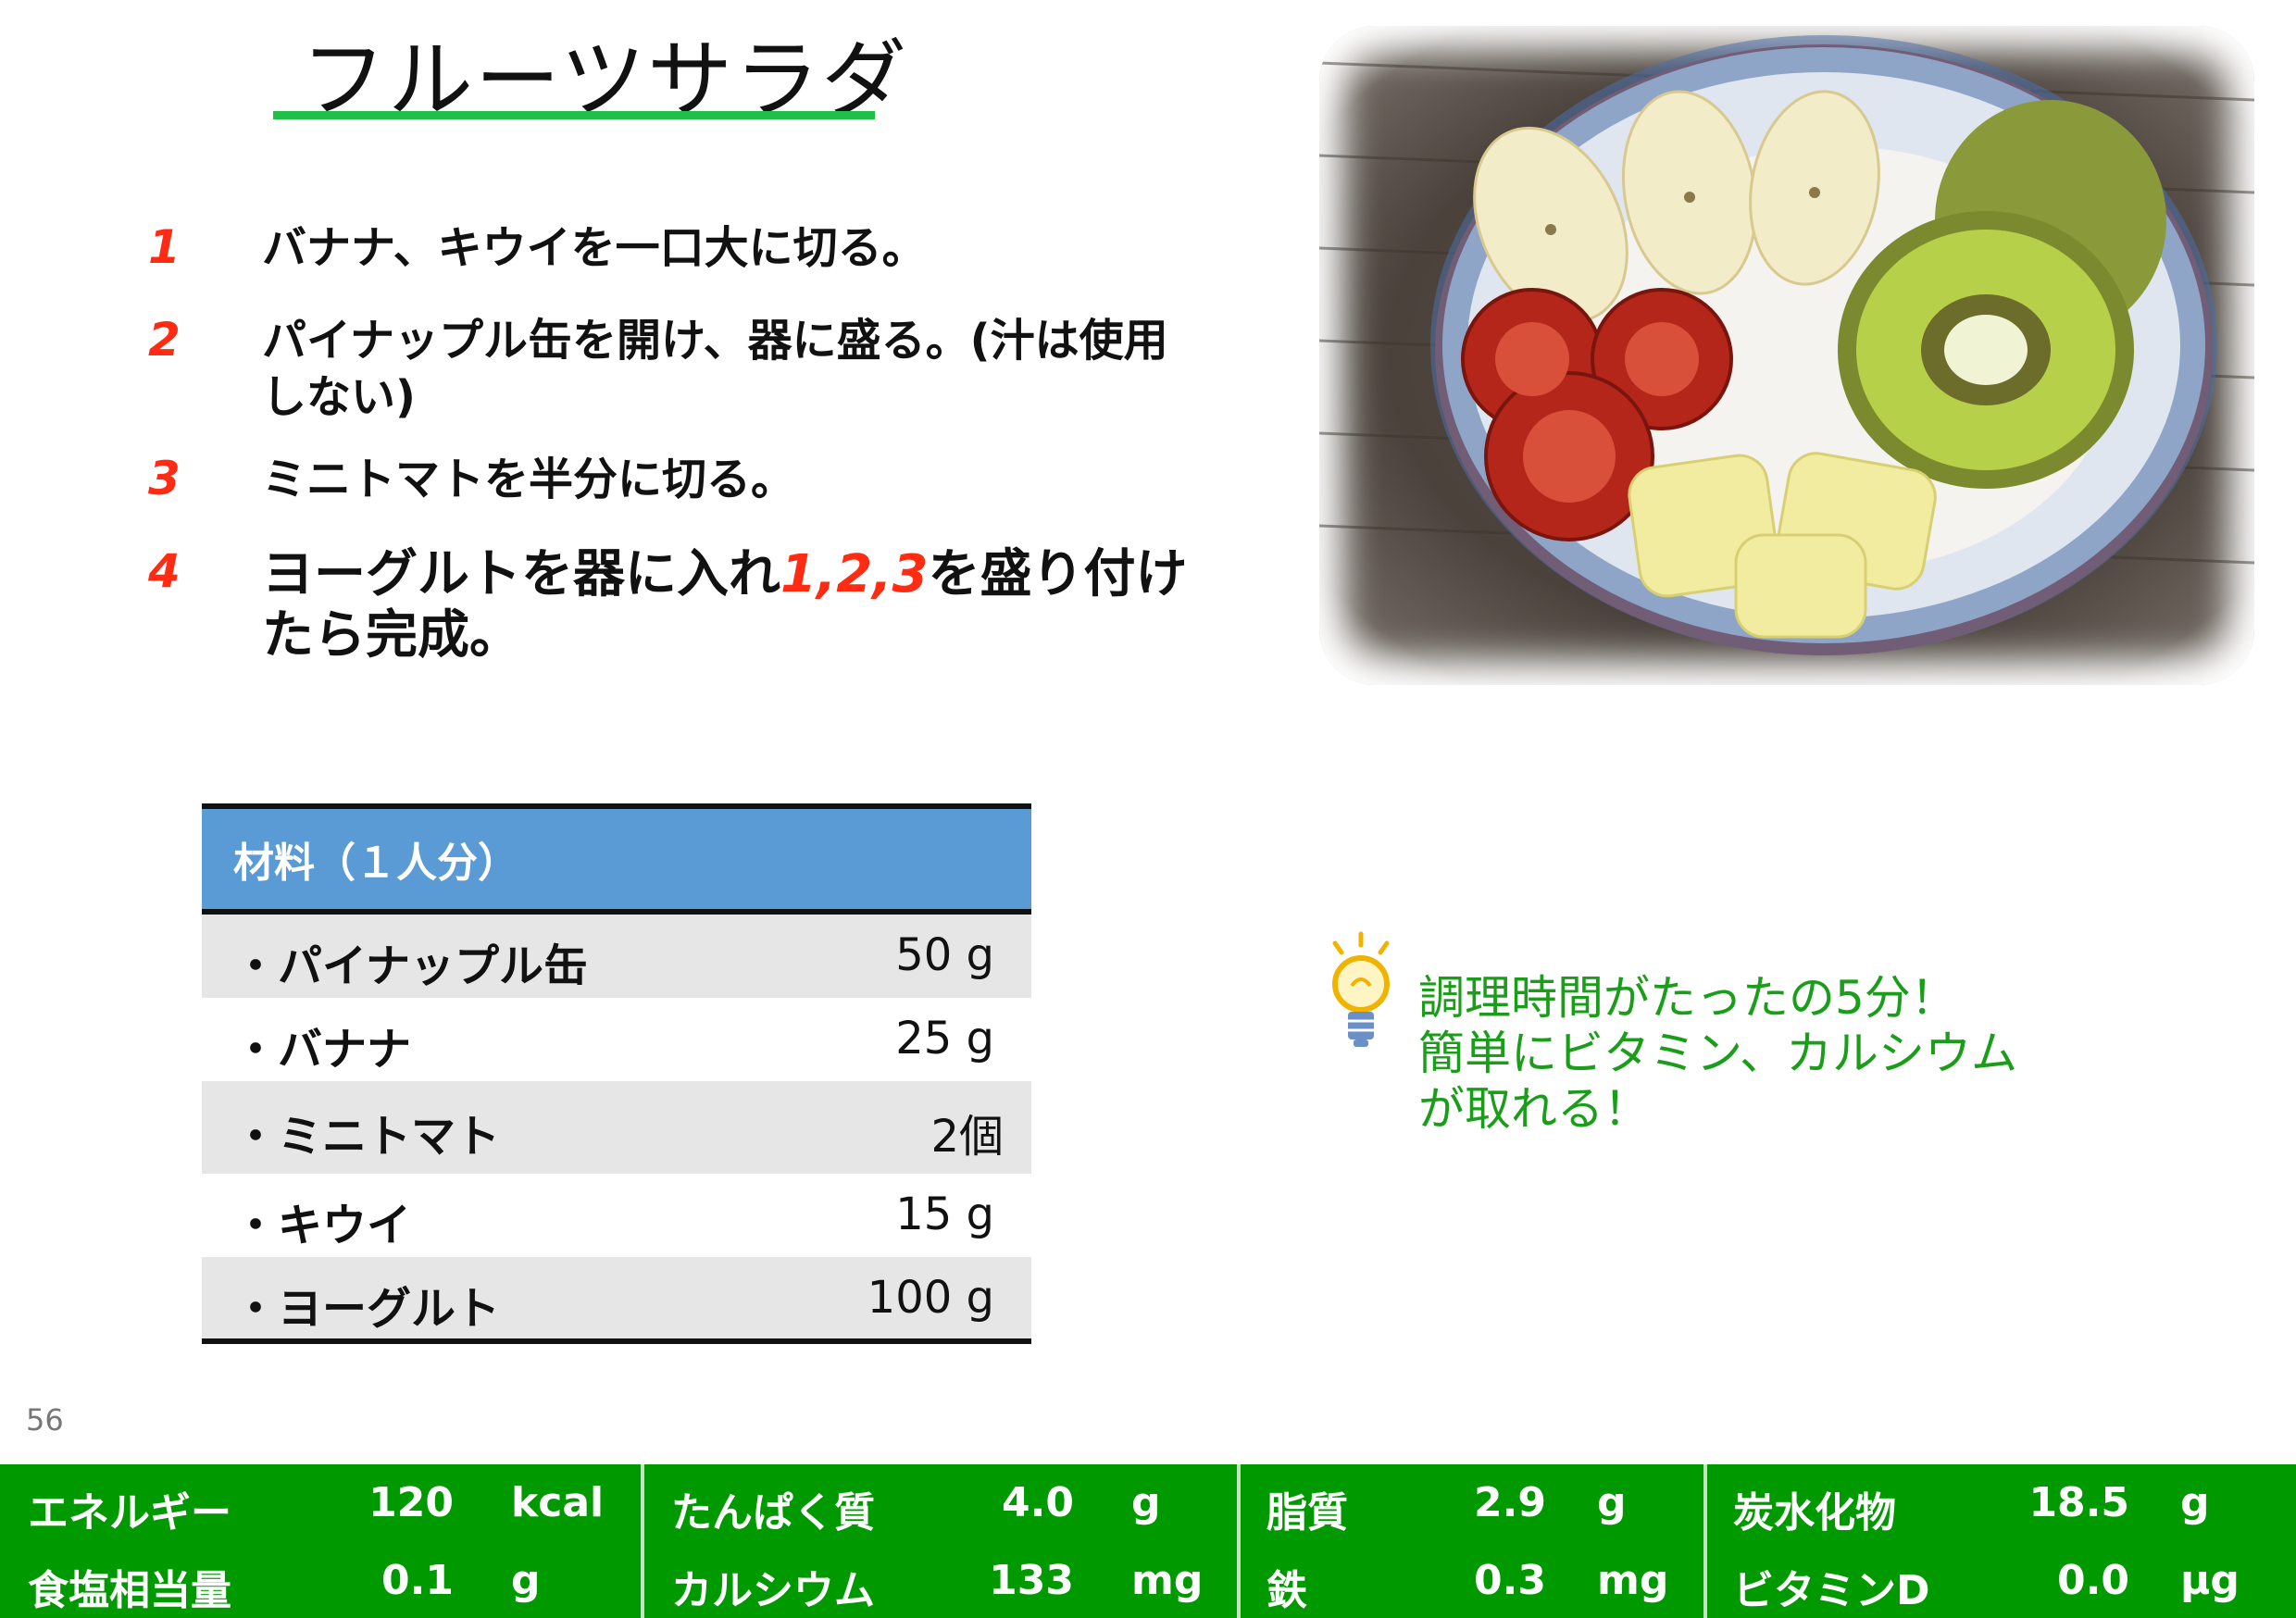 The width and height of the screenshot is (2296, 1618). I want to click on tip-line: 調理時間がたったの5分！, so click(1687, 998).